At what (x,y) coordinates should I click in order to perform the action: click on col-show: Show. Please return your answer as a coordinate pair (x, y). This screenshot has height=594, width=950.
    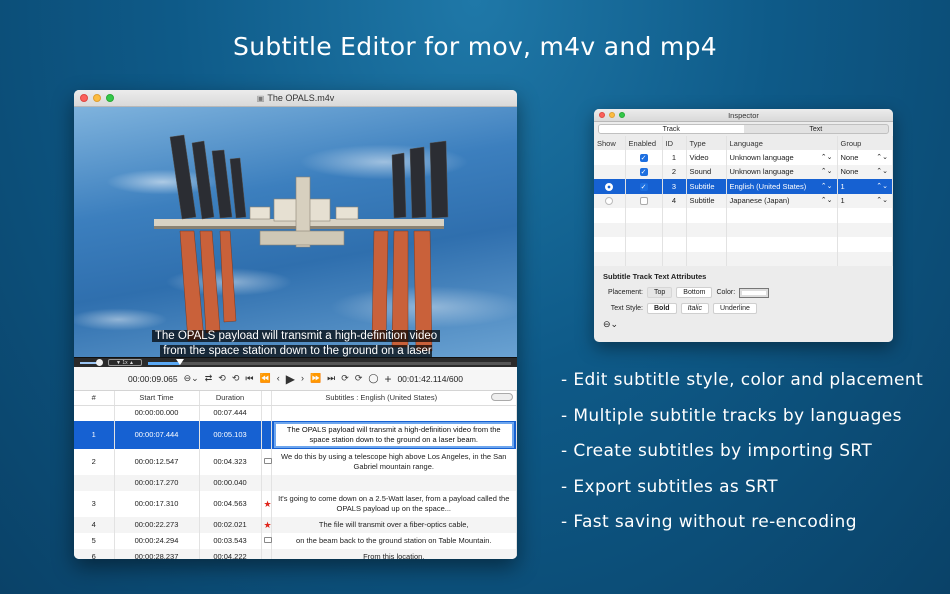
    Looking at the image, I should click on (610, 143).